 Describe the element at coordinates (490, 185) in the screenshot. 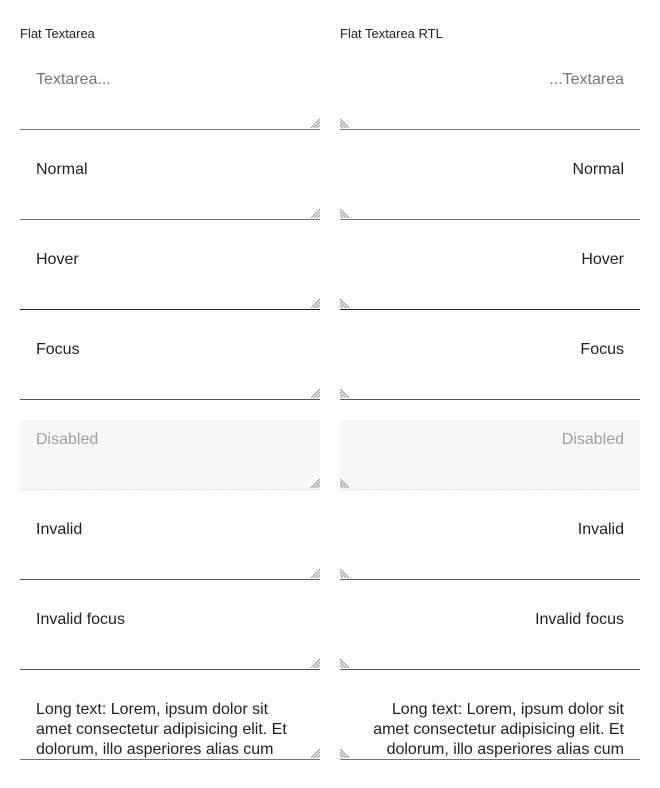

I see `textarea-normal-rtl: Normal` at that location.